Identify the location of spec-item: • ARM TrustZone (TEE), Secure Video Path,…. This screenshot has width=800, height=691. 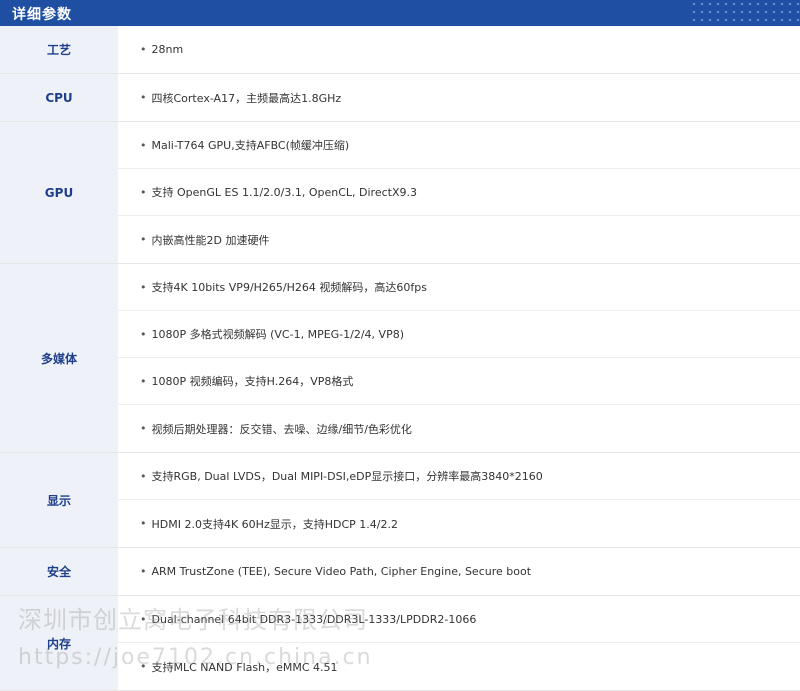
(336, 571).